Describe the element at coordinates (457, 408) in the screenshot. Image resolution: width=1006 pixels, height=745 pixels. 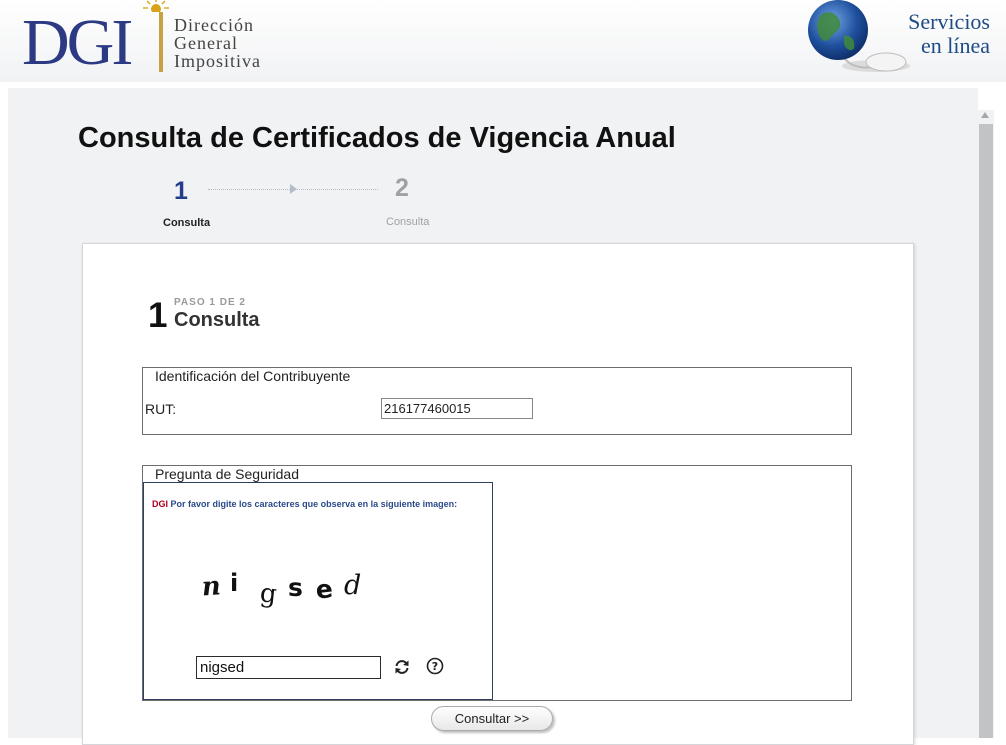
I see `rut-input` at that location.